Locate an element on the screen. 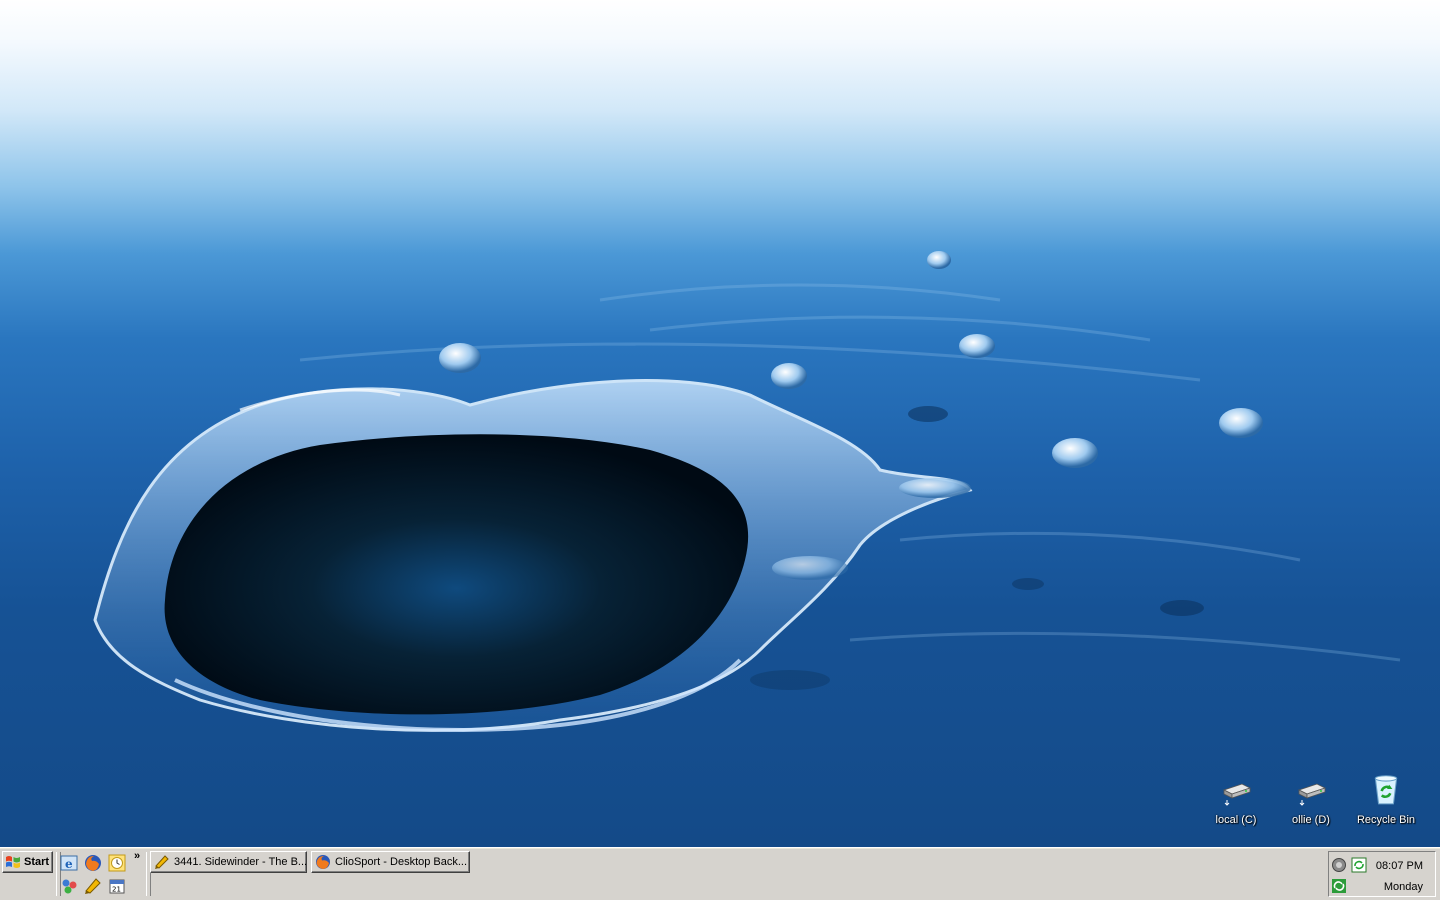 The width and height of the screenshot is (1440, 900). desktop-icon-label: Recycle Bin is located at coordinates (1386, 820).